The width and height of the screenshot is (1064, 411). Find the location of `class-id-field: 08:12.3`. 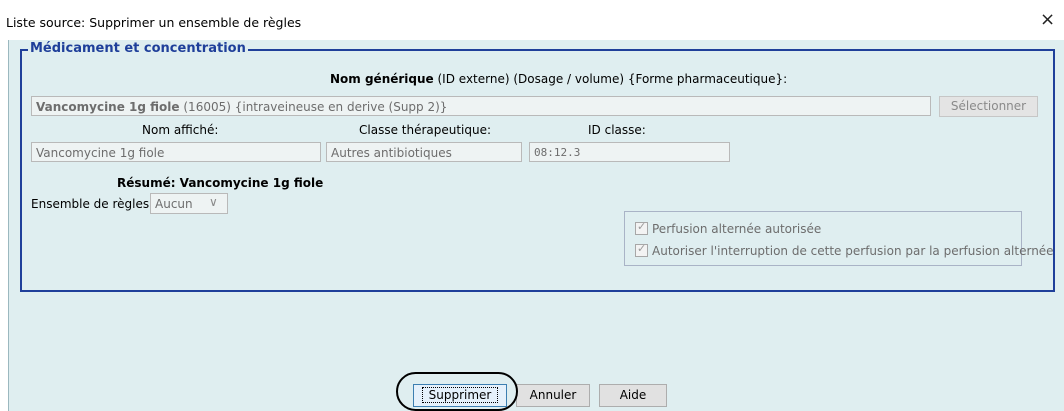

class-id-field: 08:12.3 is located at coordinates (629, 152).